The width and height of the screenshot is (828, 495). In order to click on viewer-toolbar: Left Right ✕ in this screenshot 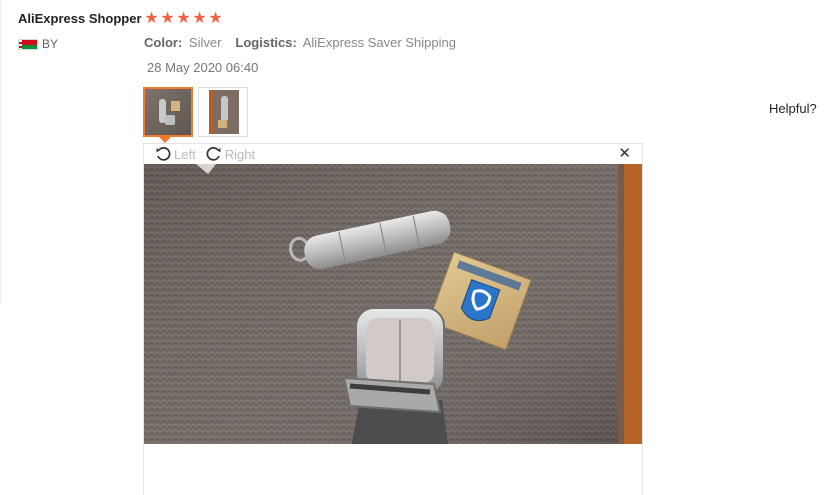, I will do `click(393, 154)`.